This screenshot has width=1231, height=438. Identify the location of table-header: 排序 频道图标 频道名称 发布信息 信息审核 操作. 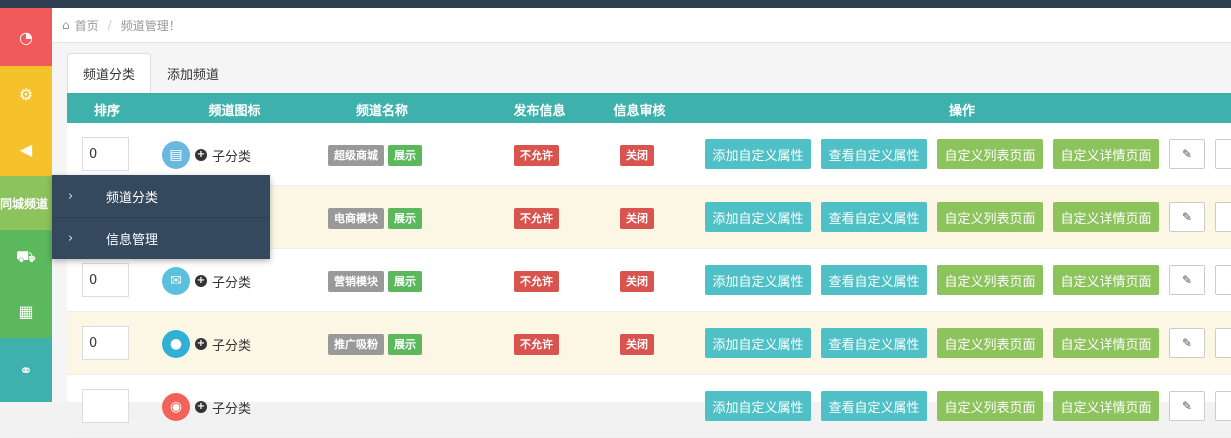
(649, 109).